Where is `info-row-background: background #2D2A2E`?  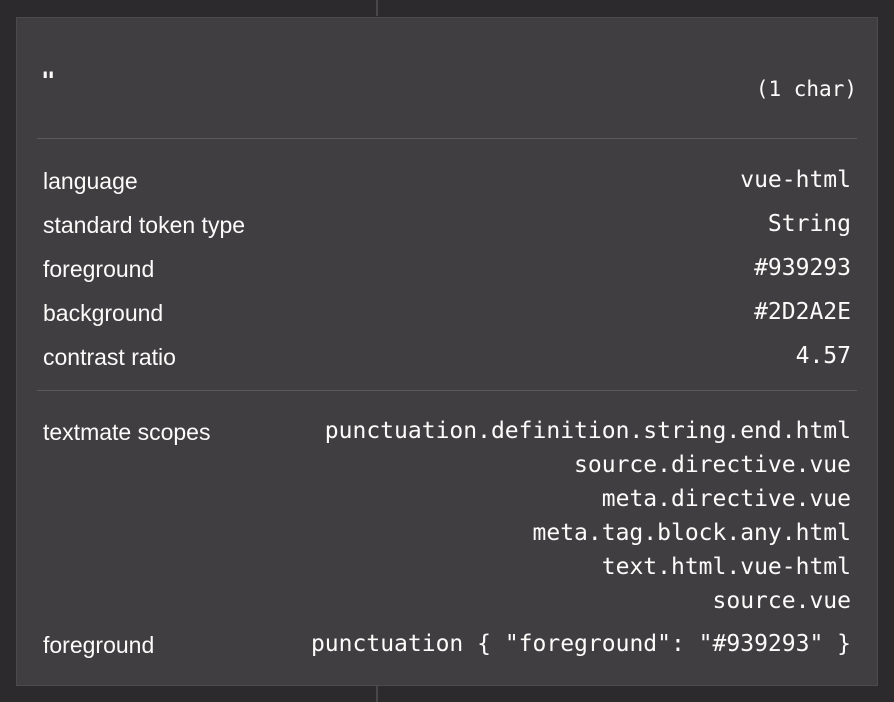 info-row-background: background #2D2A2E is located at coordinates (447, 317).